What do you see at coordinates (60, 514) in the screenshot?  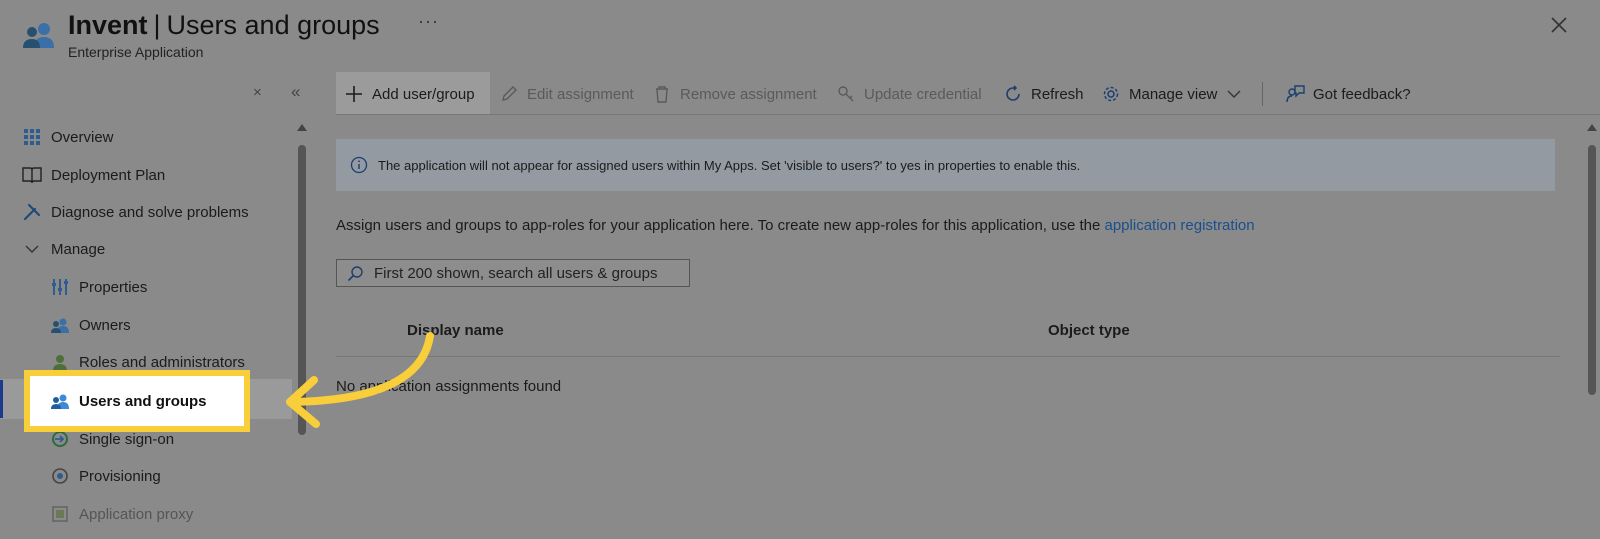 I see `proxy-icon` at bounding box center [60, 514].